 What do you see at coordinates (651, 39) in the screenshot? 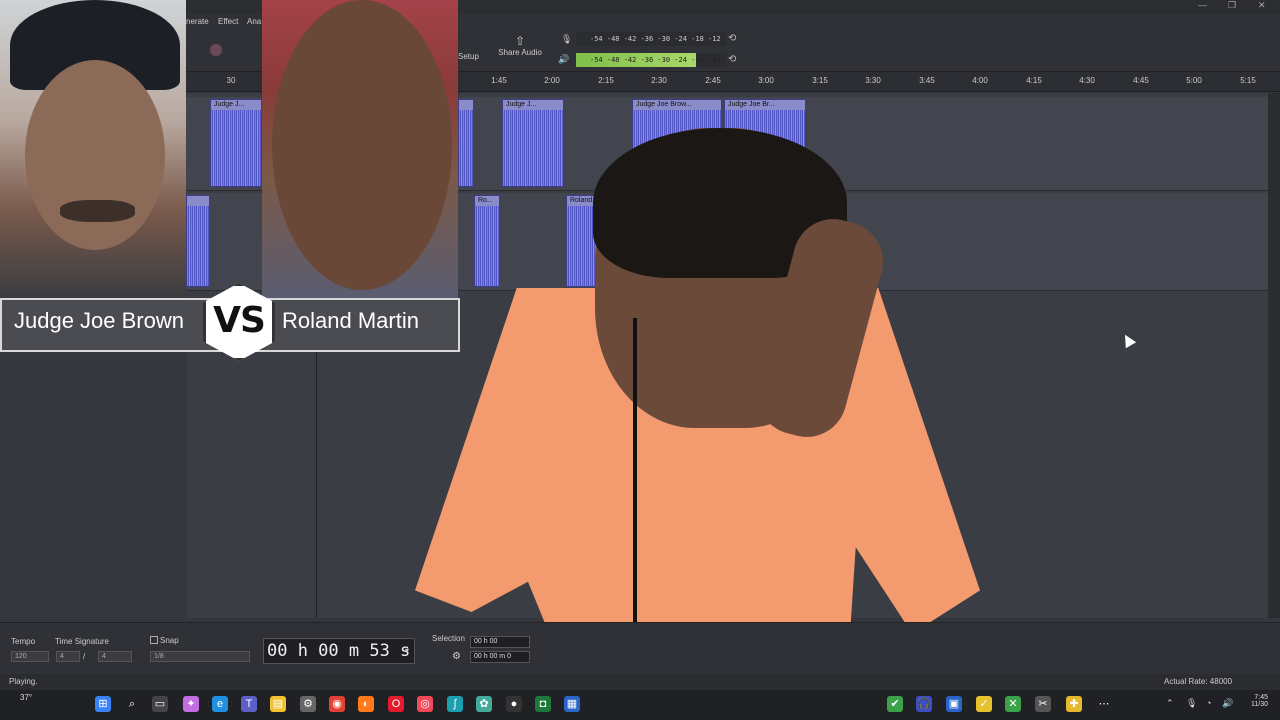
I see `record-meter: -54 -48 -42 -36 -30 -24 -18 -12 -6` at bounding box center [651, 39].